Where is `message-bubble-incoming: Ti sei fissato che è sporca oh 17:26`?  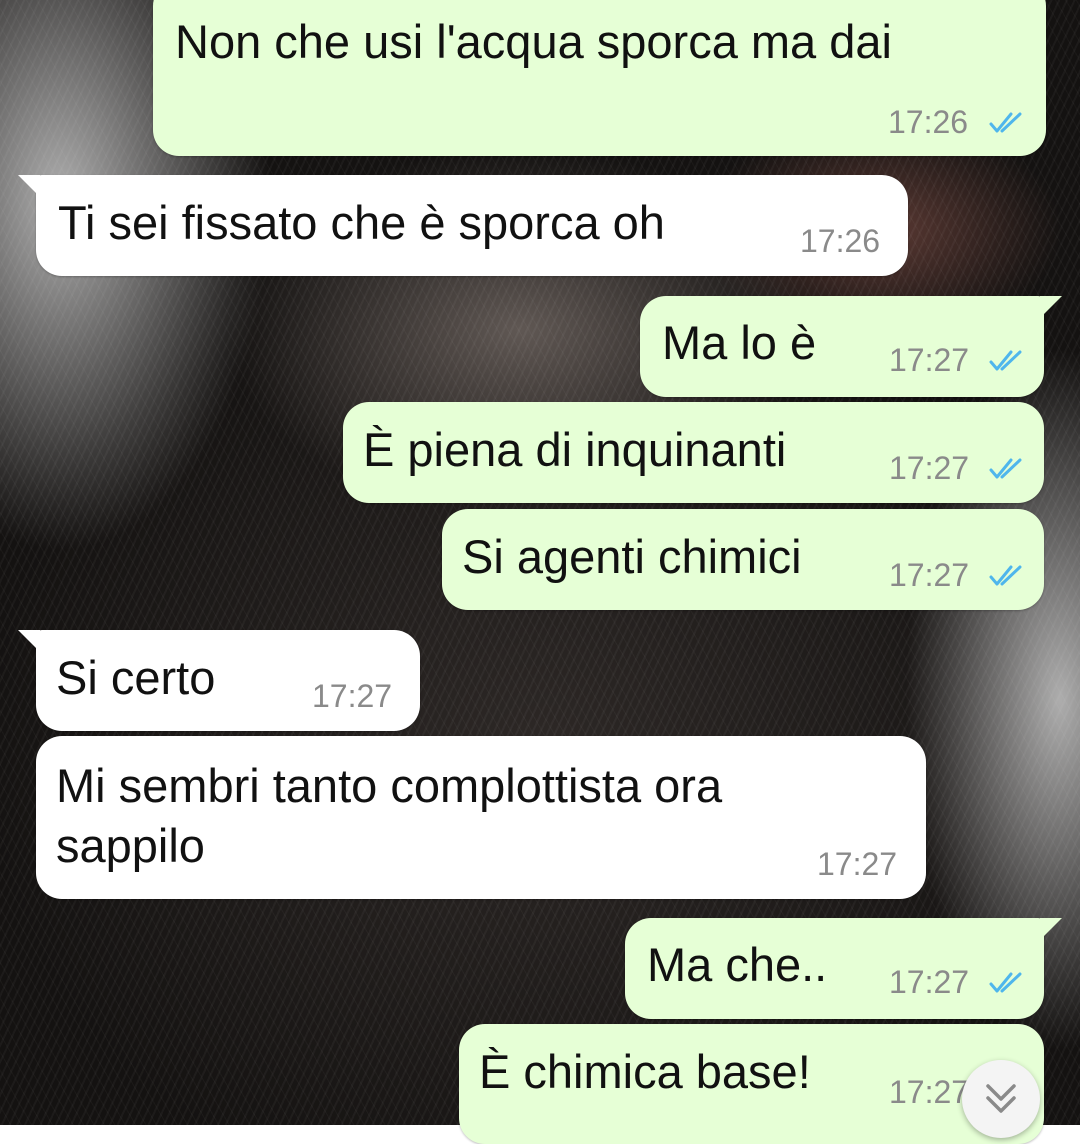 message-bubble-incoming: Ti sei fissato che è sporca oh 17:26 is located at coordinates (463, 225).